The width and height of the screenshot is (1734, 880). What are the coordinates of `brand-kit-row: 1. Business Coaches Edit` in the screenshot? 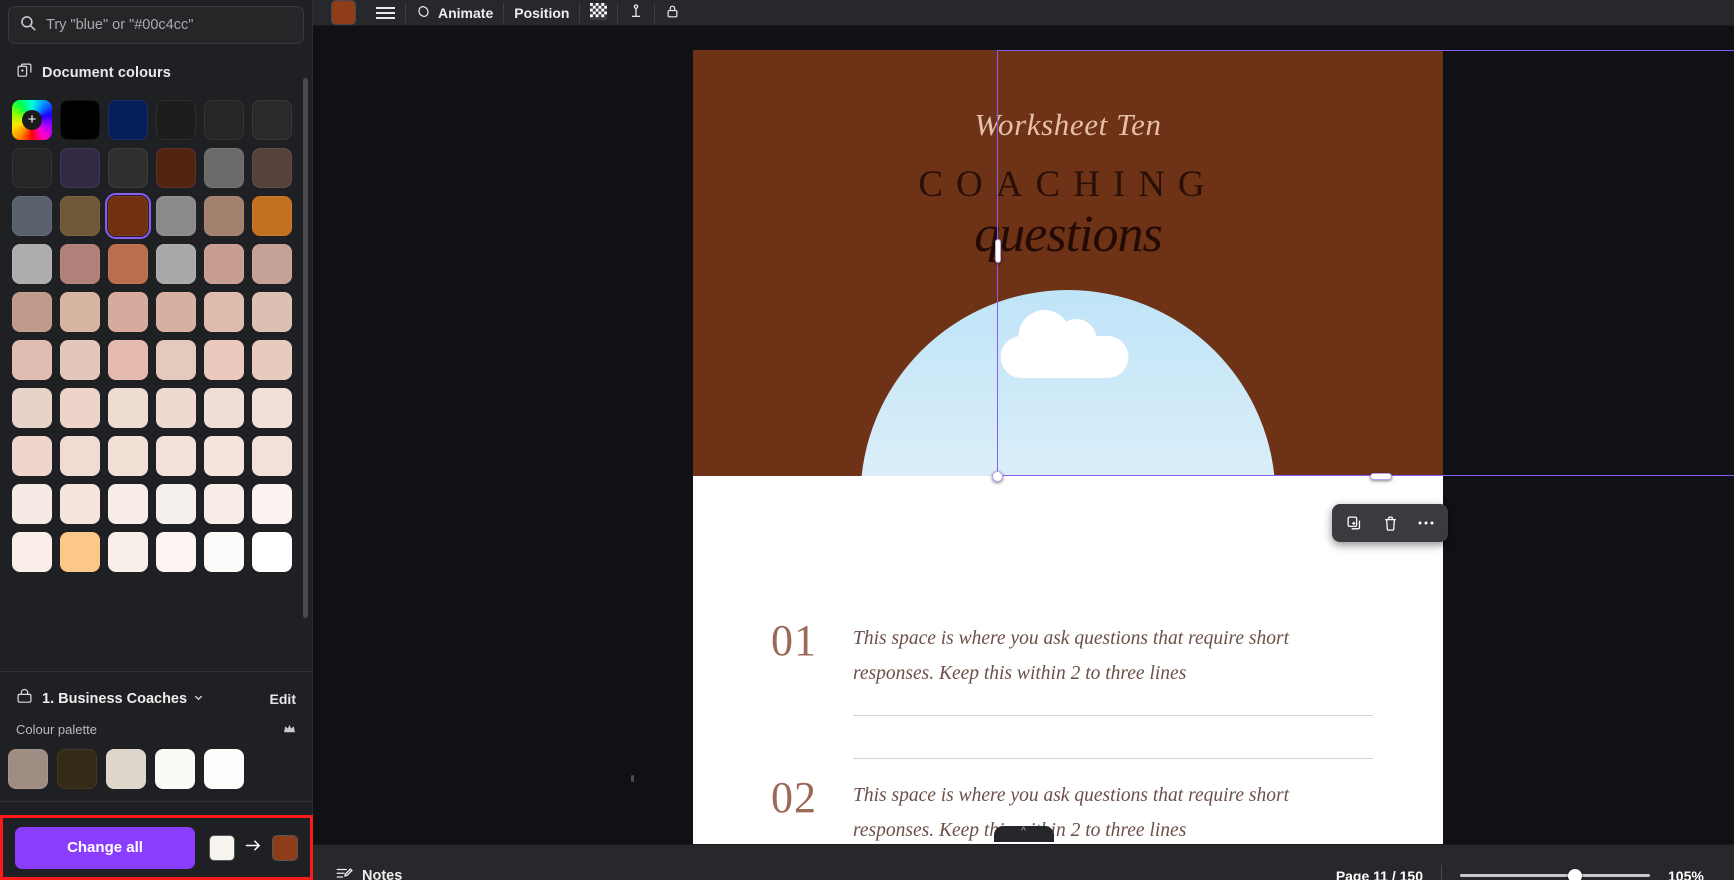 It's located at (156, 691).